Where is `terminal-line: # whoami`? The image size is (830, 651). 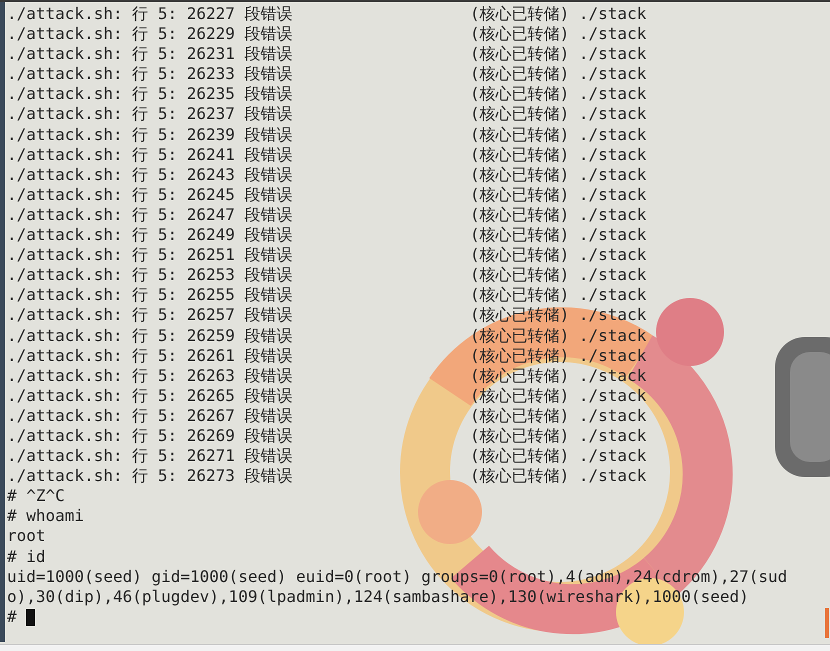
terminal-line: # whoami is located at coordinates (45, 516).